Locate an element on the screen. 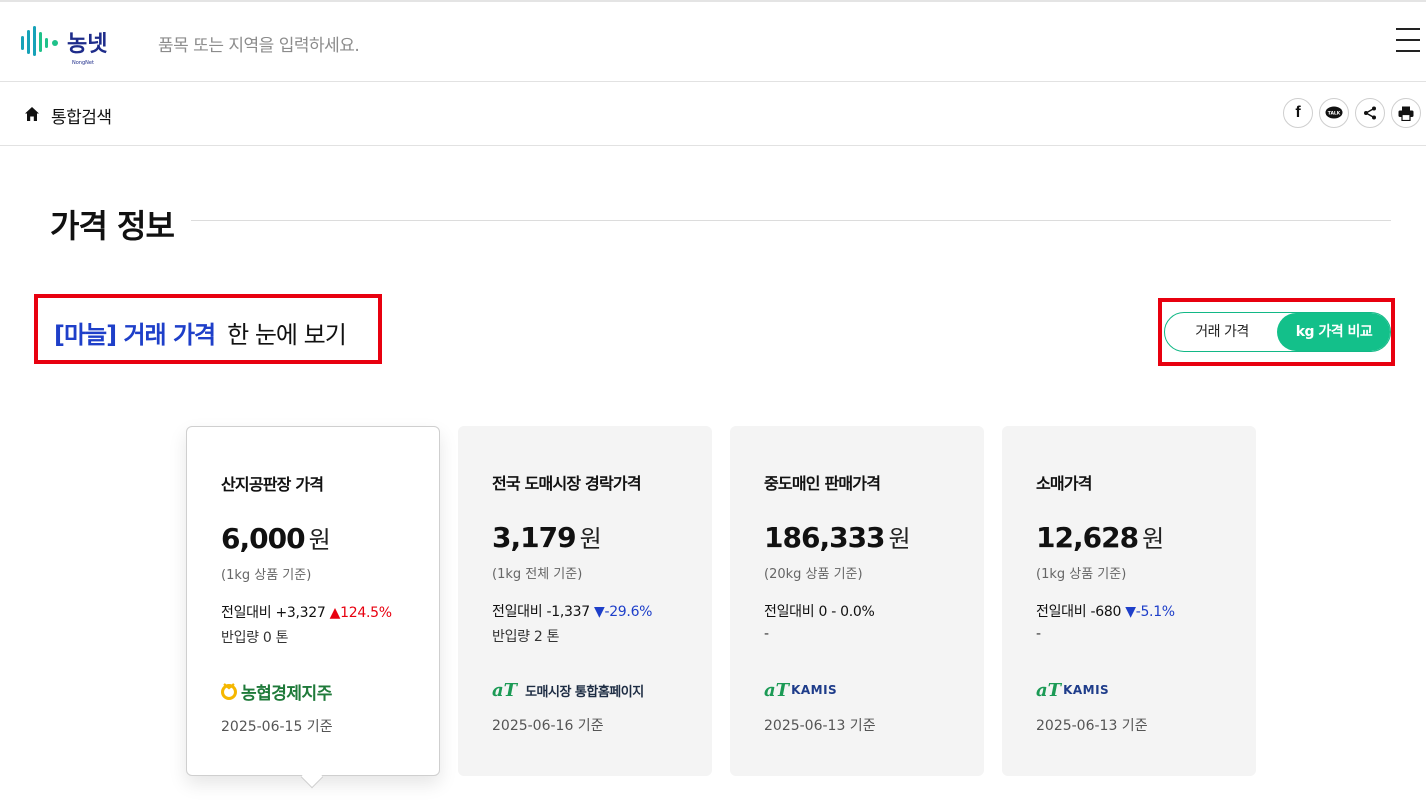 This screenshot has width=1426, height=805. share-icon is located at coordinates (1370, 113).